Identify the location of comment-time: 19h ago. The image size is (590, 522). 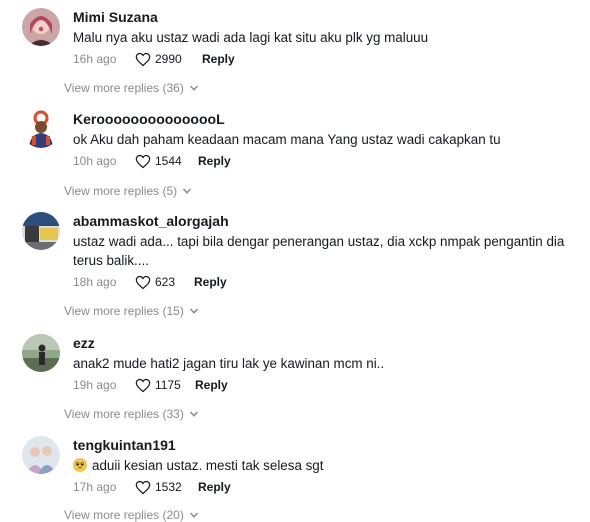
(95, 385).